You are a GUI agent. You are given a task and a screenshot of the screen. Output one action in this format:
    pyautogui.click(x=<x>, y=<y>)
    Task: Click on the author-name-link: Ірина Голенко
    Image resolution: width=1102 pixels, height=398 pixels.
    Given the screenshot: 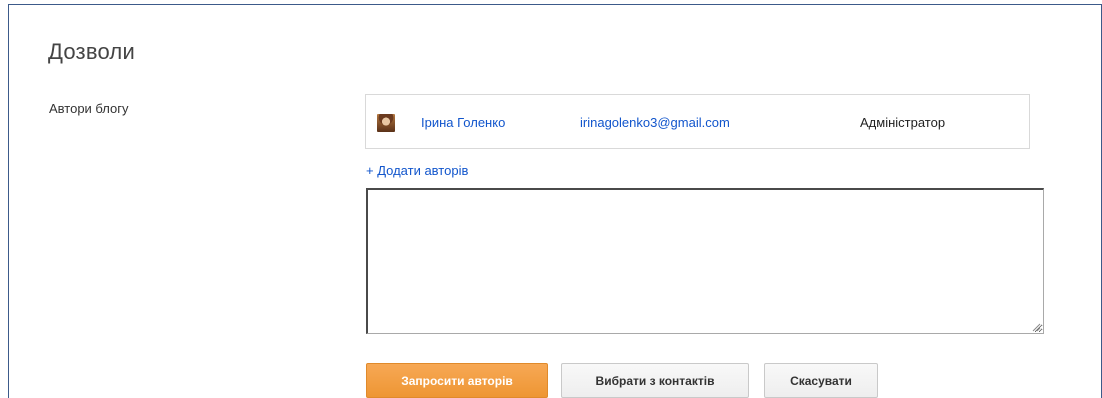 What is the action you would take?
    pyautogui.click(x=463, y=122)
    